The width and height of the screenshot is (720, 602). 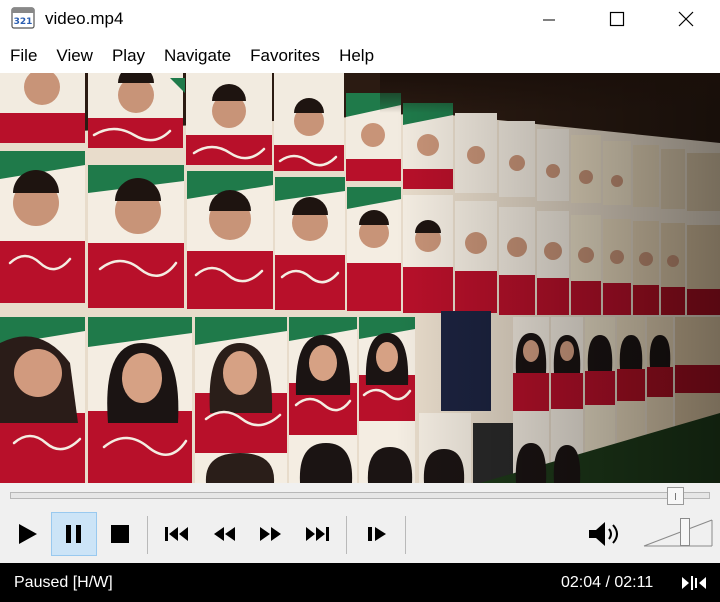 I want to click on stop-icon, so click(x=120, y=534).